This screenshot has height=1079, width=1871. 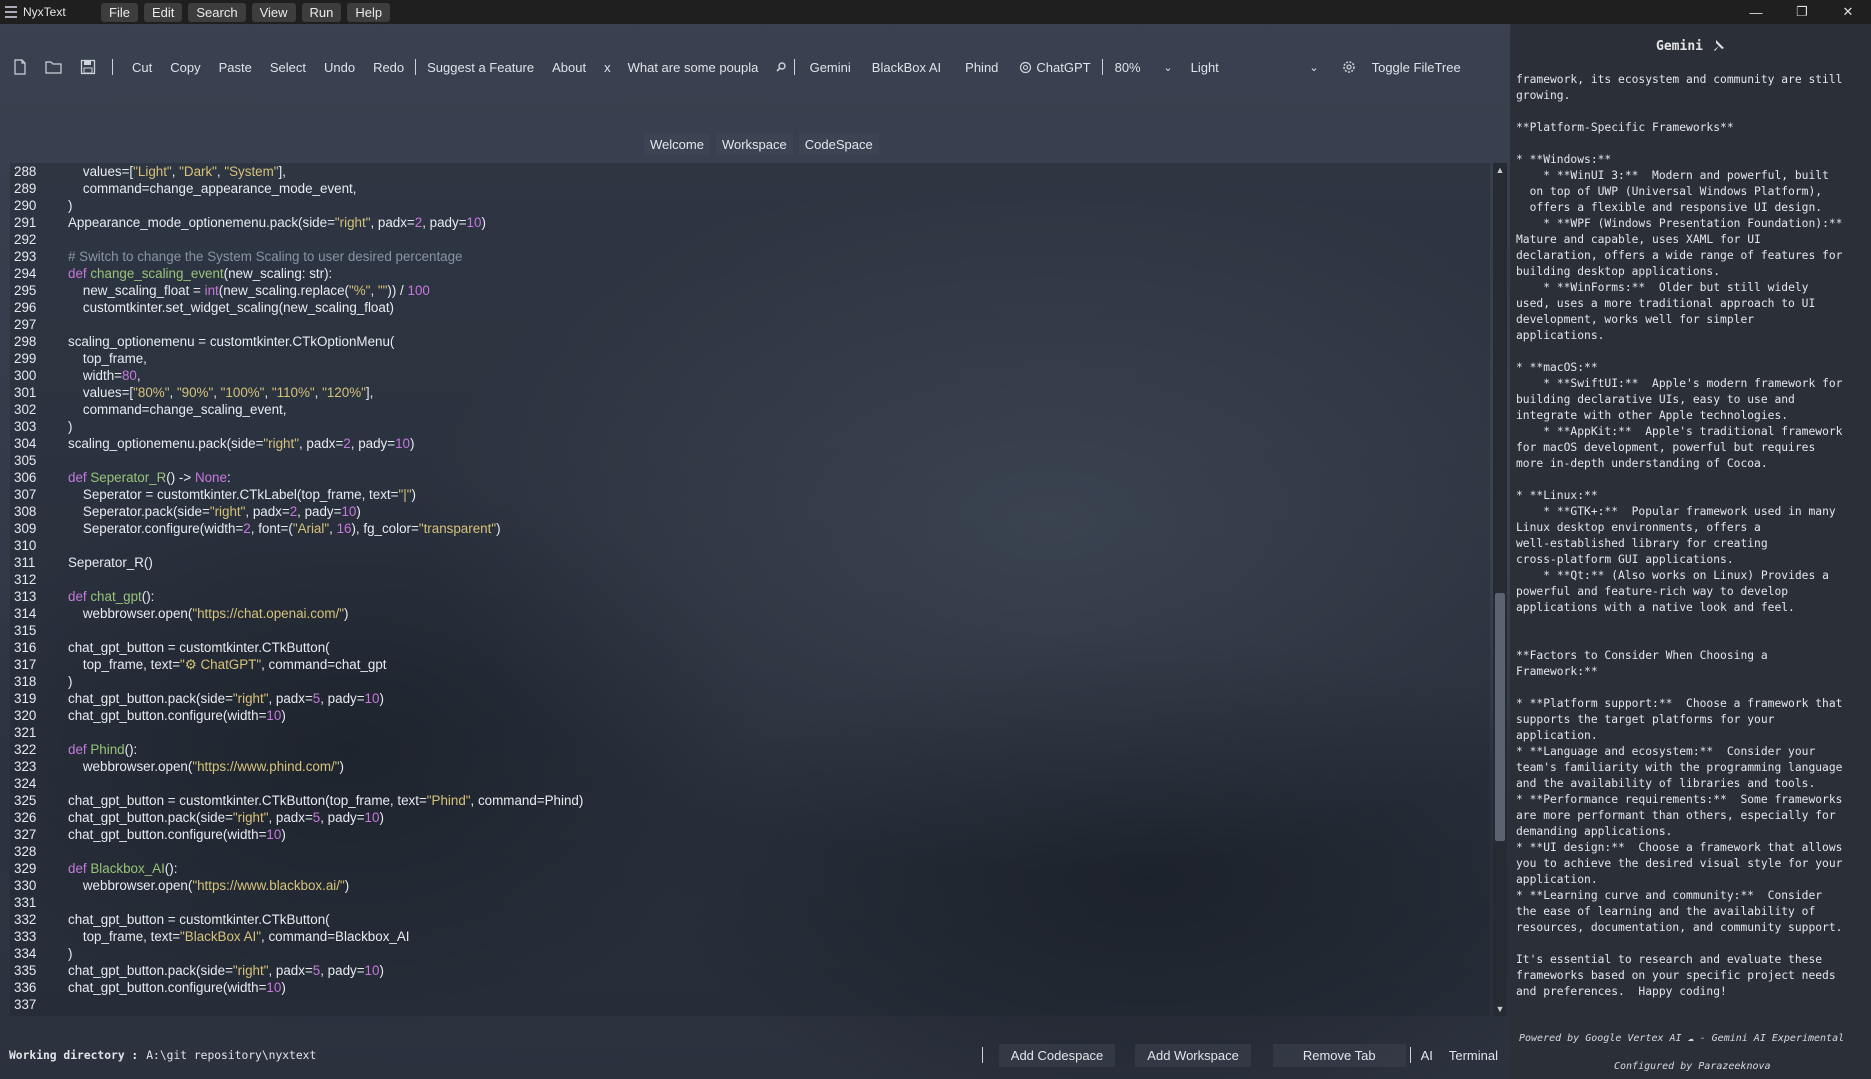 What do you see at coordinates (369, 12) in the screenshot?
I see `menu-help: Help` at bounding box center [369, 12].